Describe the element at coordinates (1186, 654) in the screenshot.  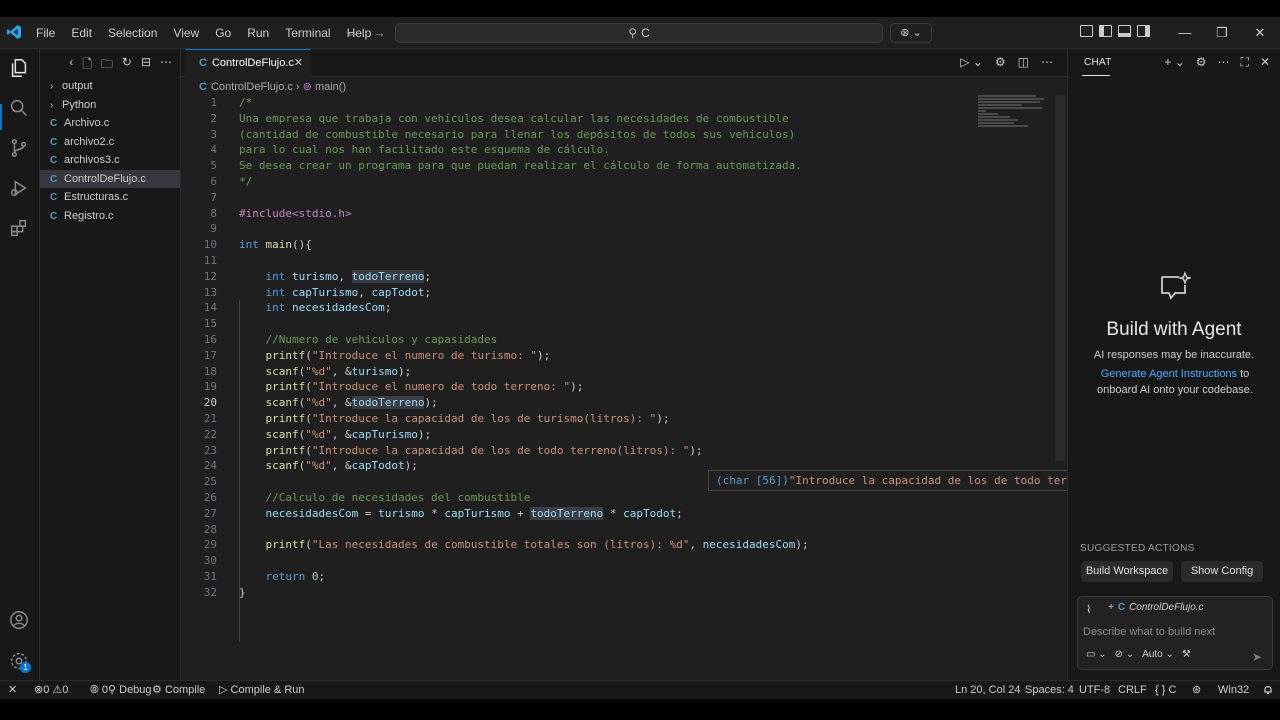
I see `configure-tools-icon: ⚒` at that location.